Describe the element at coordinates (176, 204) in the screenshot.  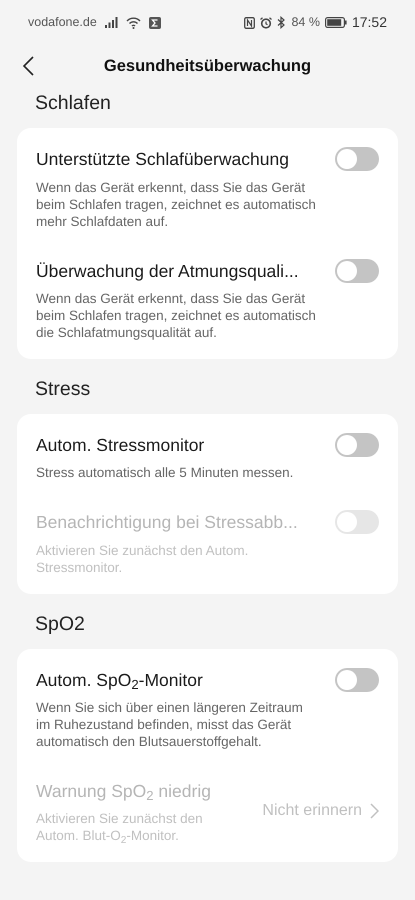
I see `item-description: Wenn das Gerät erkennt, dass Sie das Gerät beim Schlafen tragen, zeichnet es automatisch mehr Schlafdaten auf.` at that location.